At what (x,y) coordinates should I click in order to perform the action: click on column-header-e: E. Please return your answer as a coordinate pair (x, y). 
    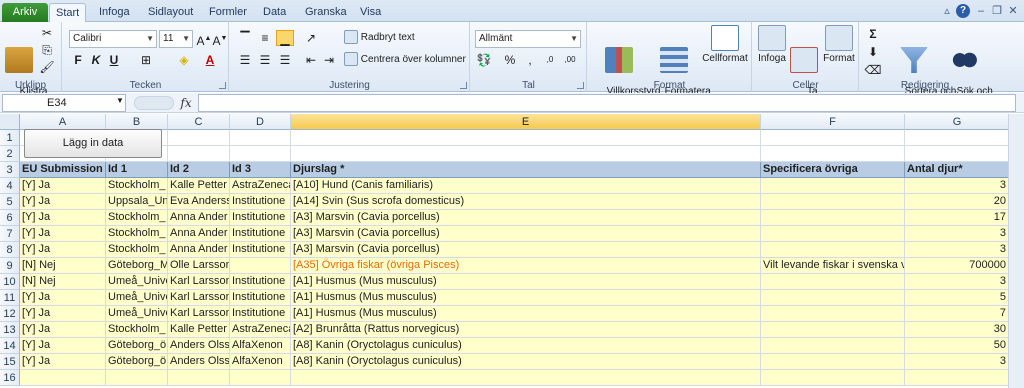
    Looking at the image, I should click on (526, 122).